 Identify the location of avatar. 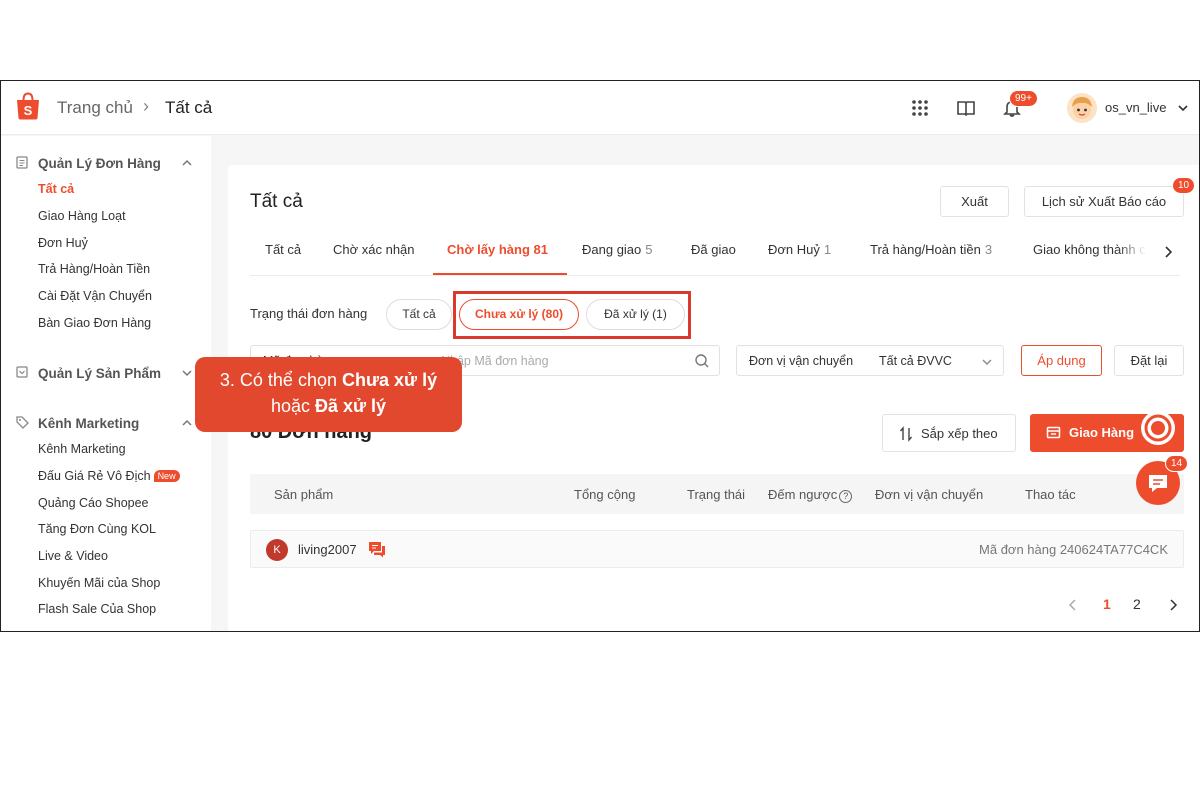
(1082, 108).